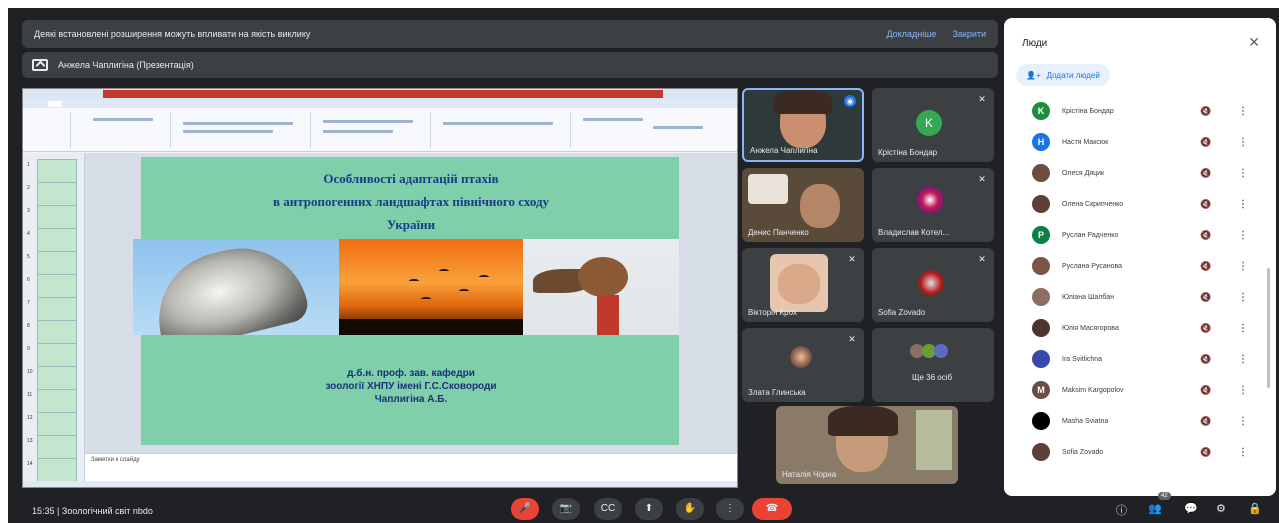 The width and height of the screenshot is (1279, 523). Describe the element at coordinates (1140, 359) in the screenshot. I see `participant-row: Ira Svitlichna 🔇 ⋮` at that location.